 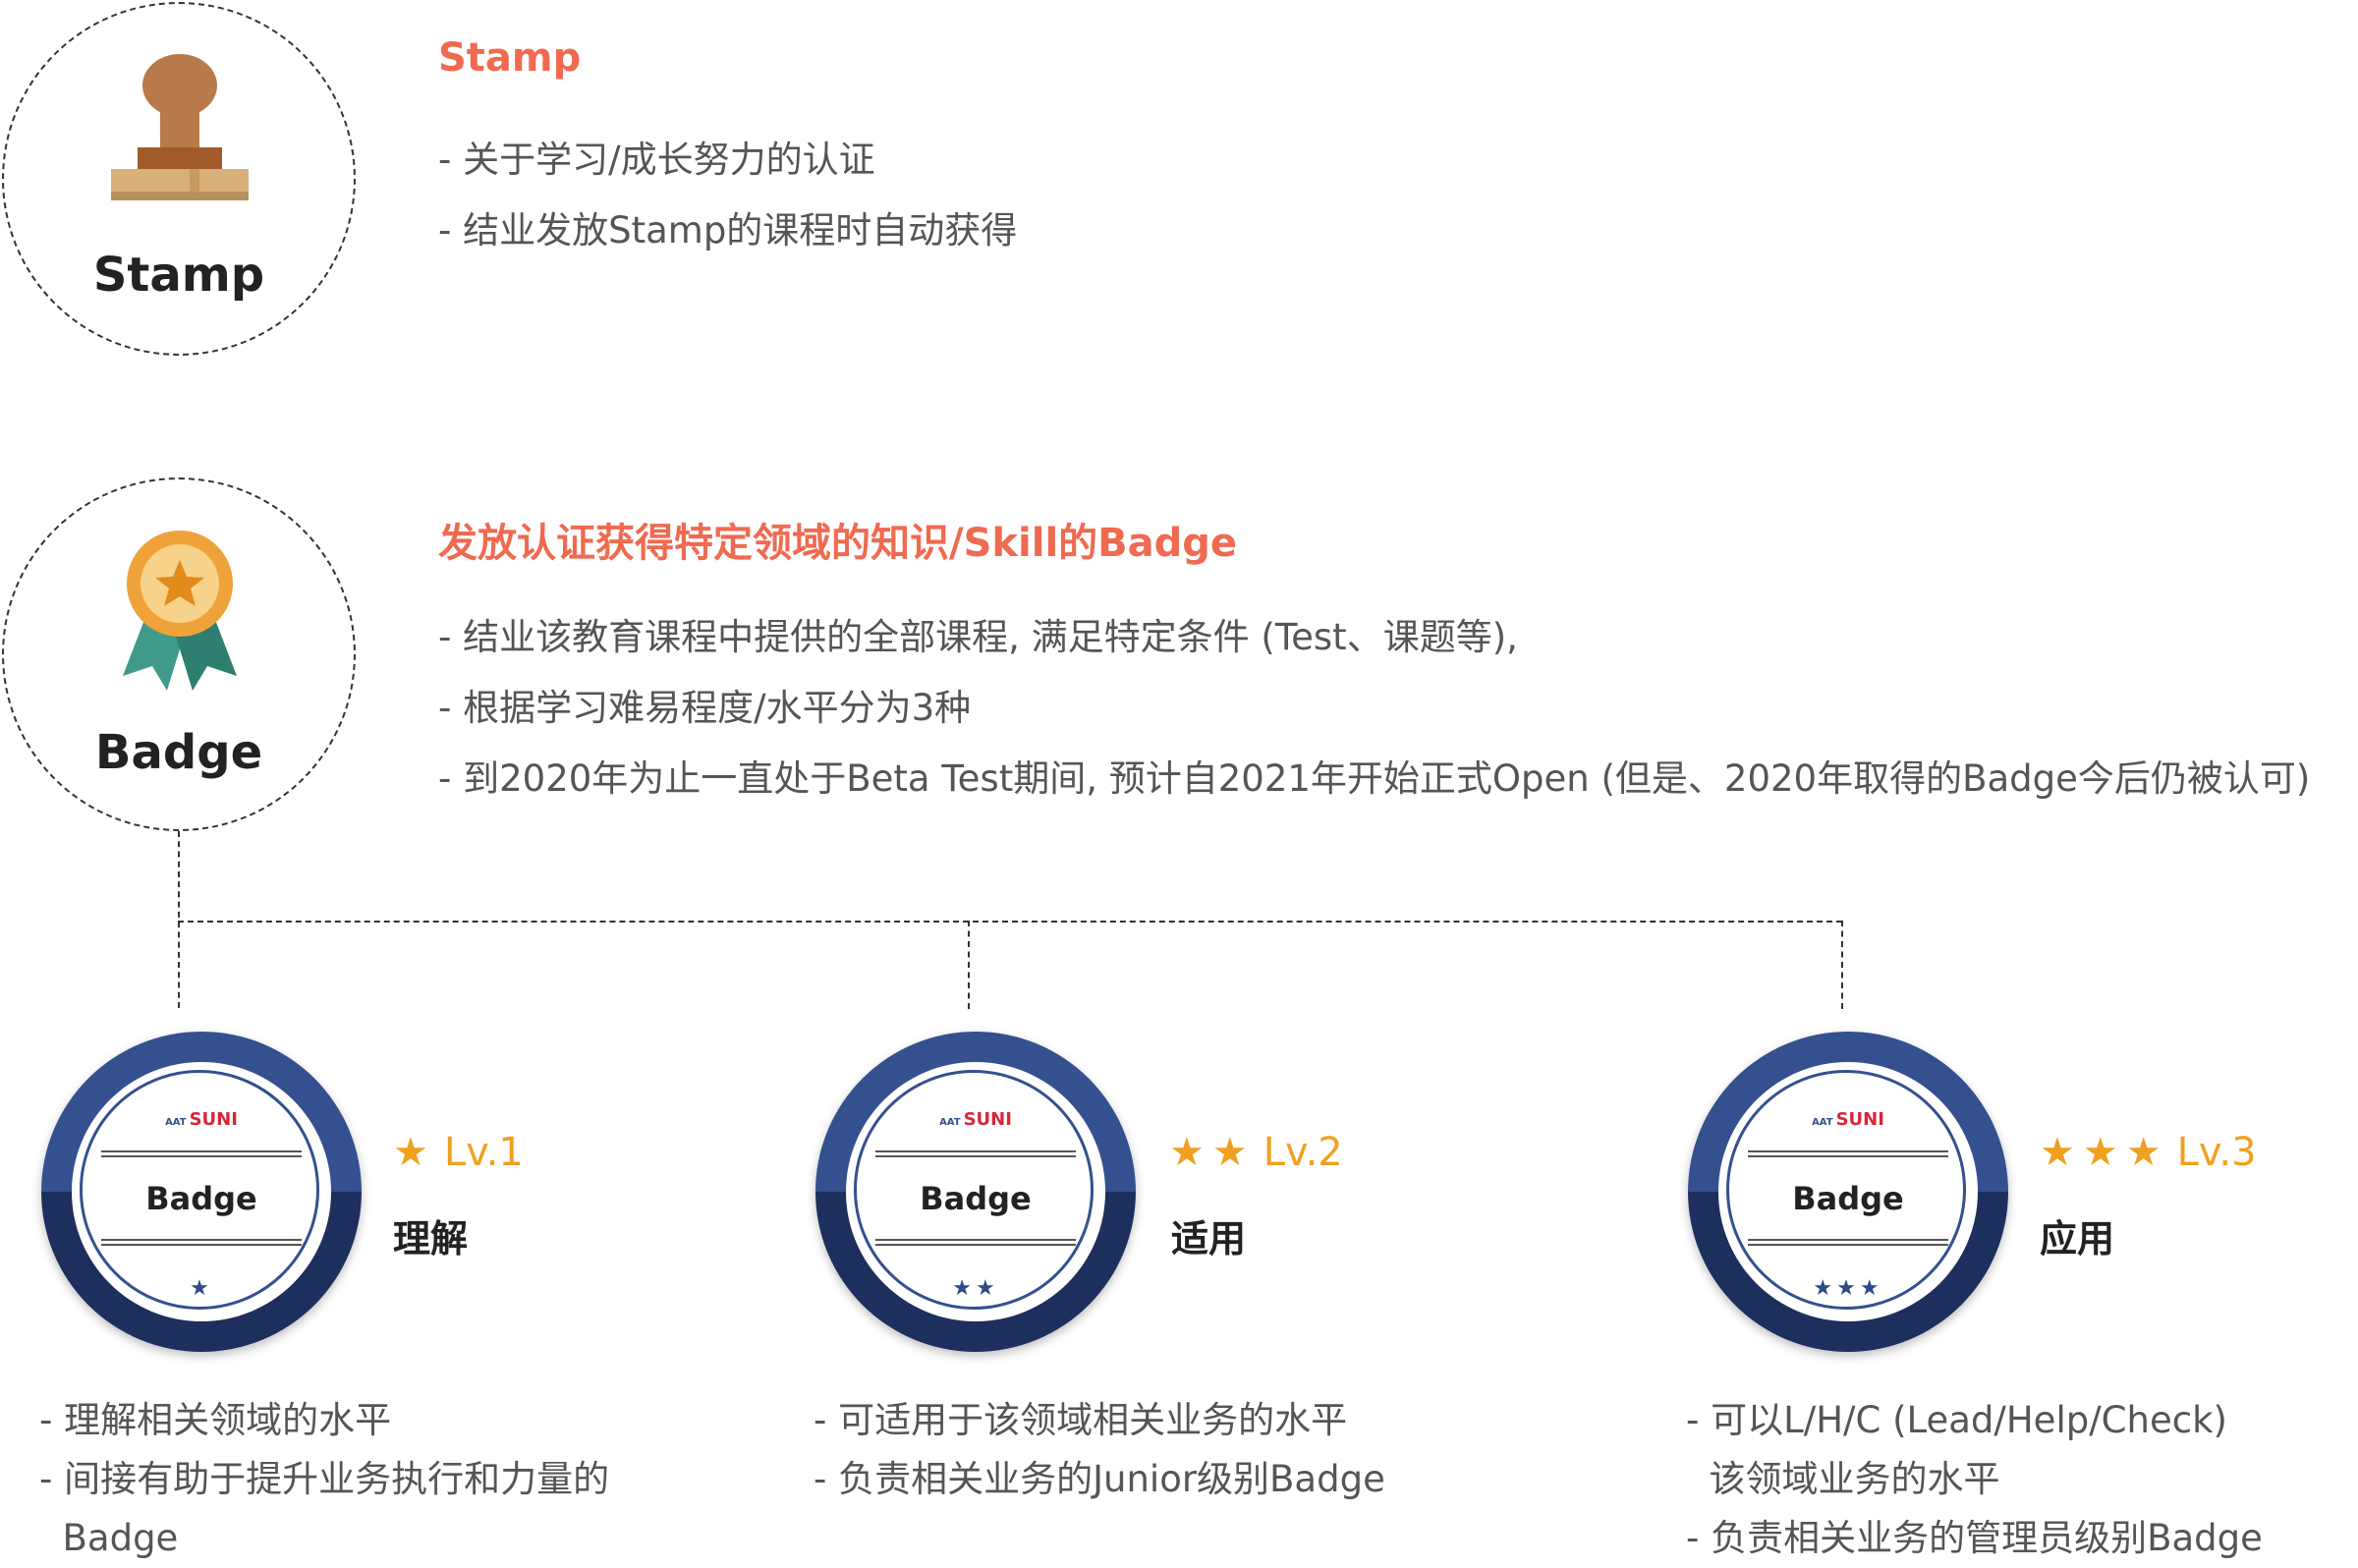 I want to click on stamp-line-2: - 结业发放Stamp的课程时自动获得, so click(x=728, y=230).